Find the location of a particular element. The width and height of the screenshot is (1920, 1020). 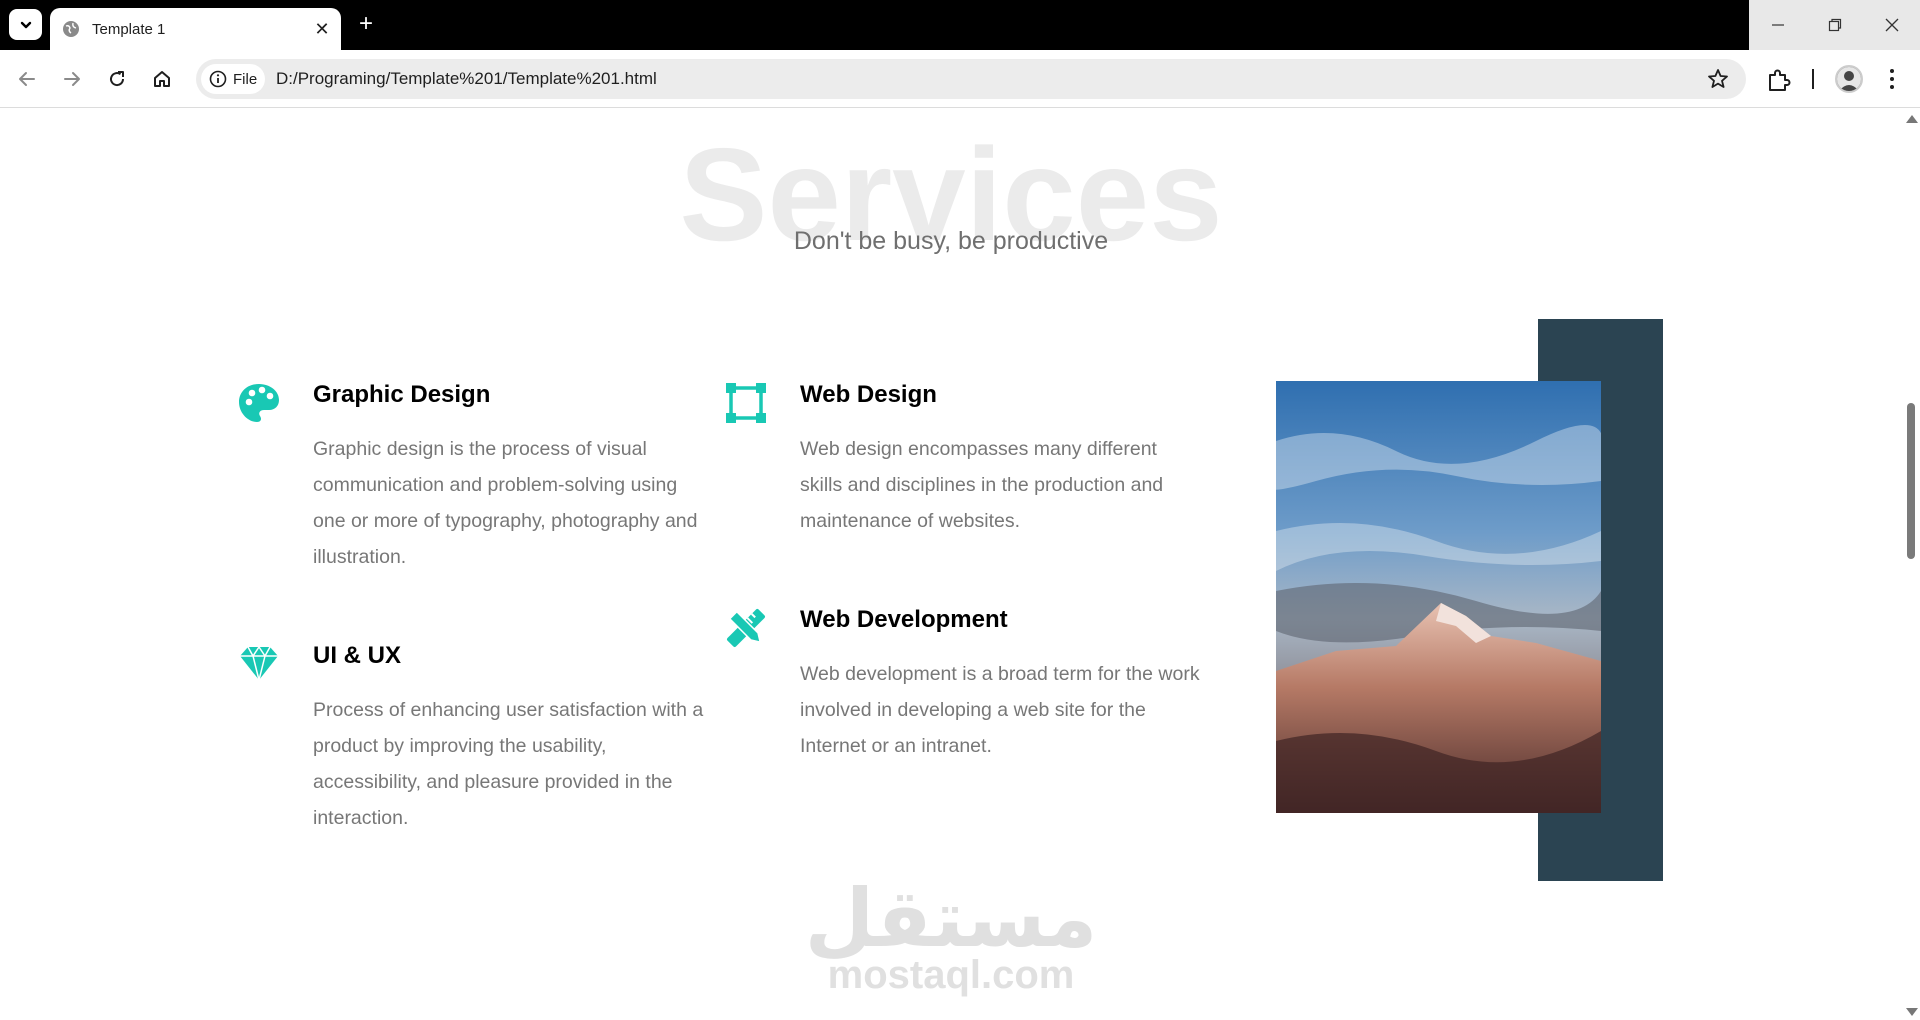

page-scrollbar is located at coordinates (1911, 564).